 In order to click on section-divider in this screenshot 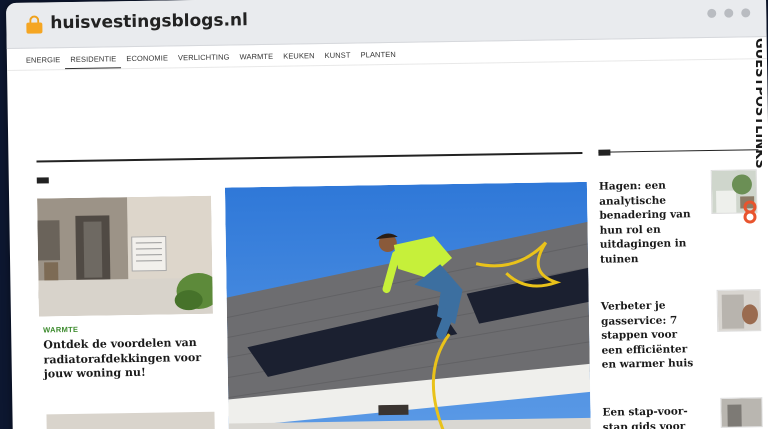, I will do `click(309, 157)`.